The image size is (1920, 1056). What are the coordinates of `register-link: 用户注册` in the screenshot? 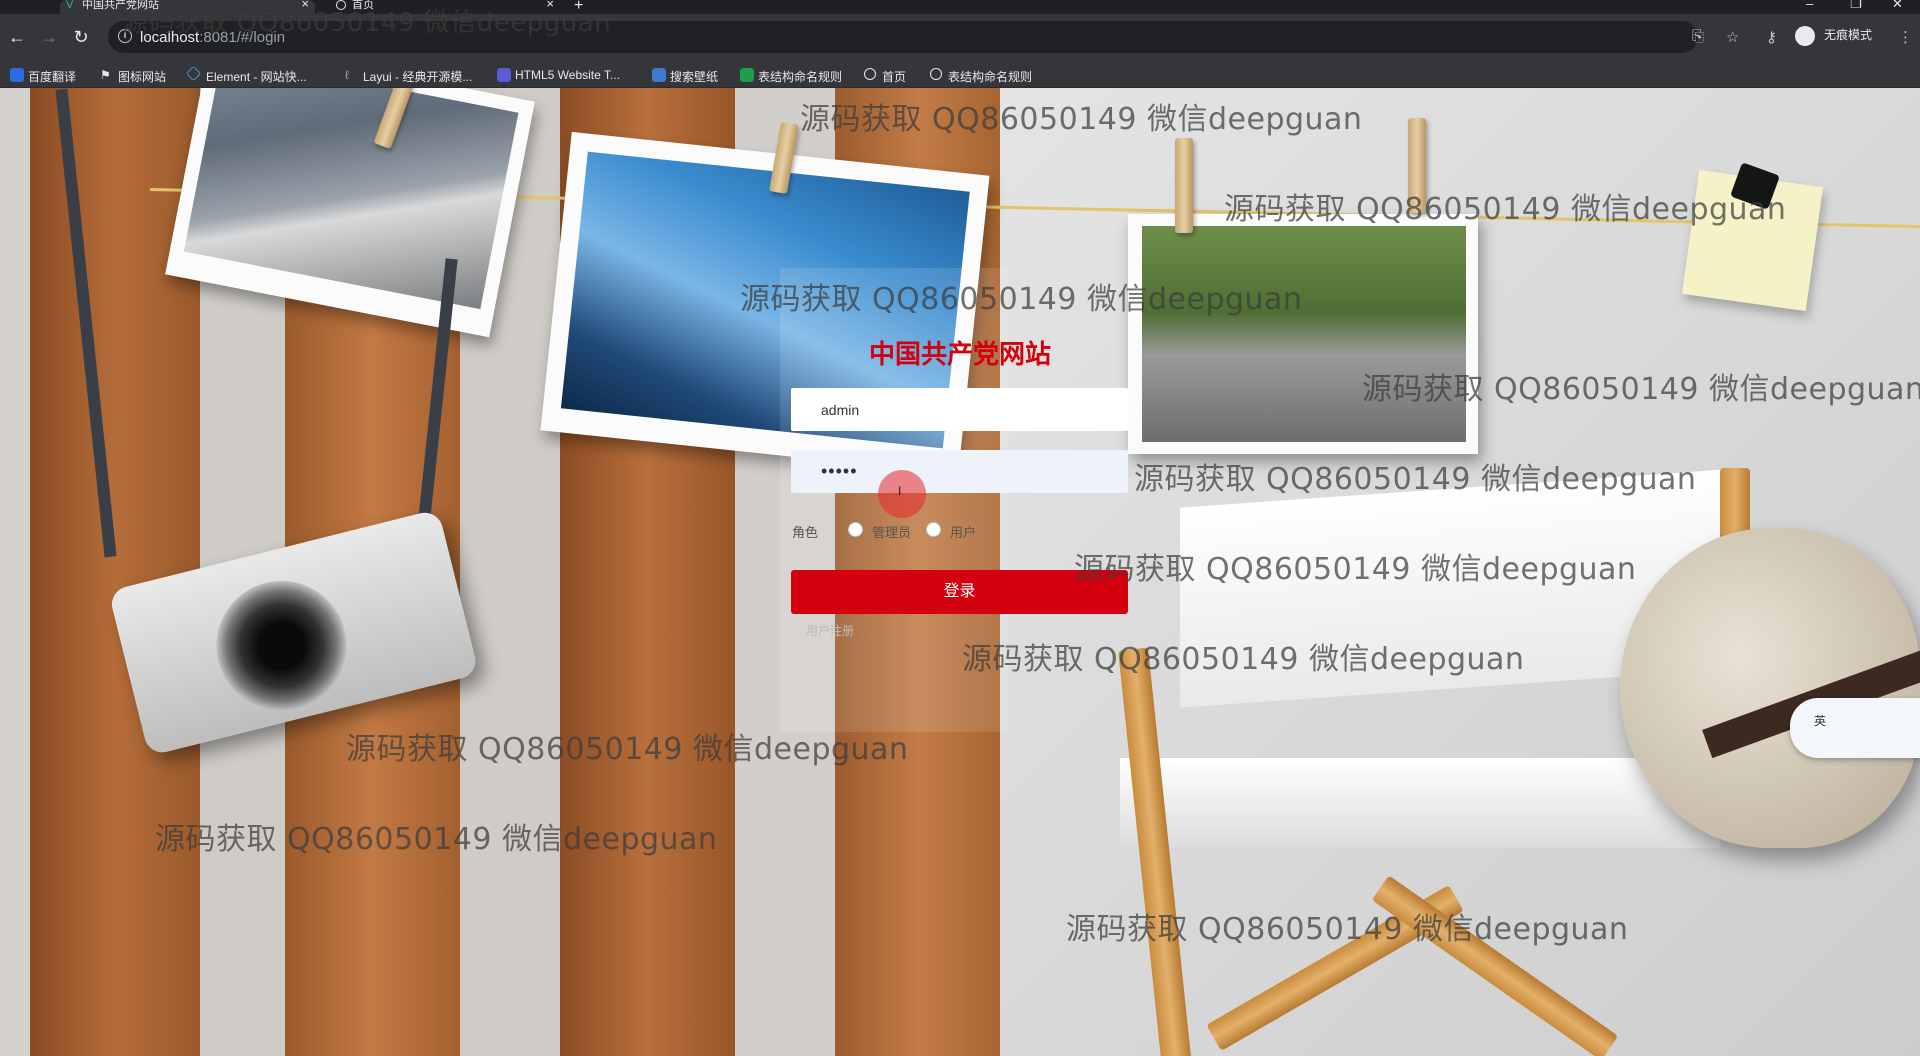 It's located at (830, 630).